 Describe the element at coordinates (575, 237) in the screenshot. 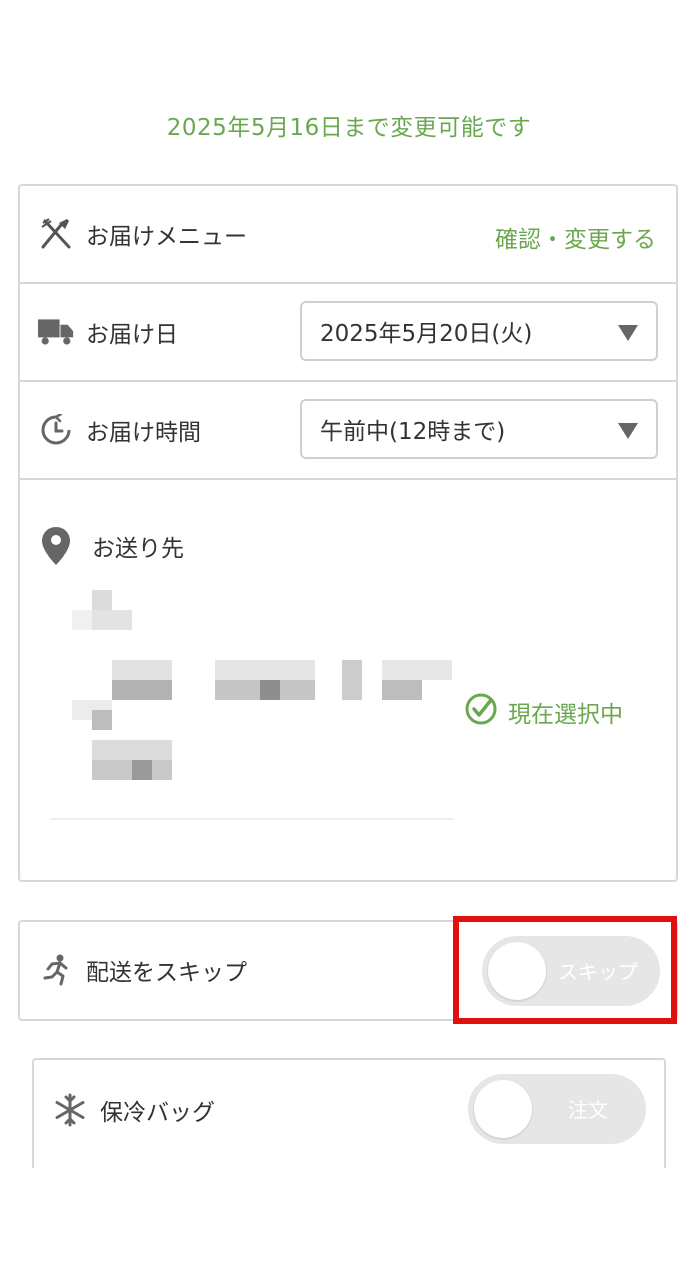

I see `confirm-change-menu-link: 確認・変更する` at that location.